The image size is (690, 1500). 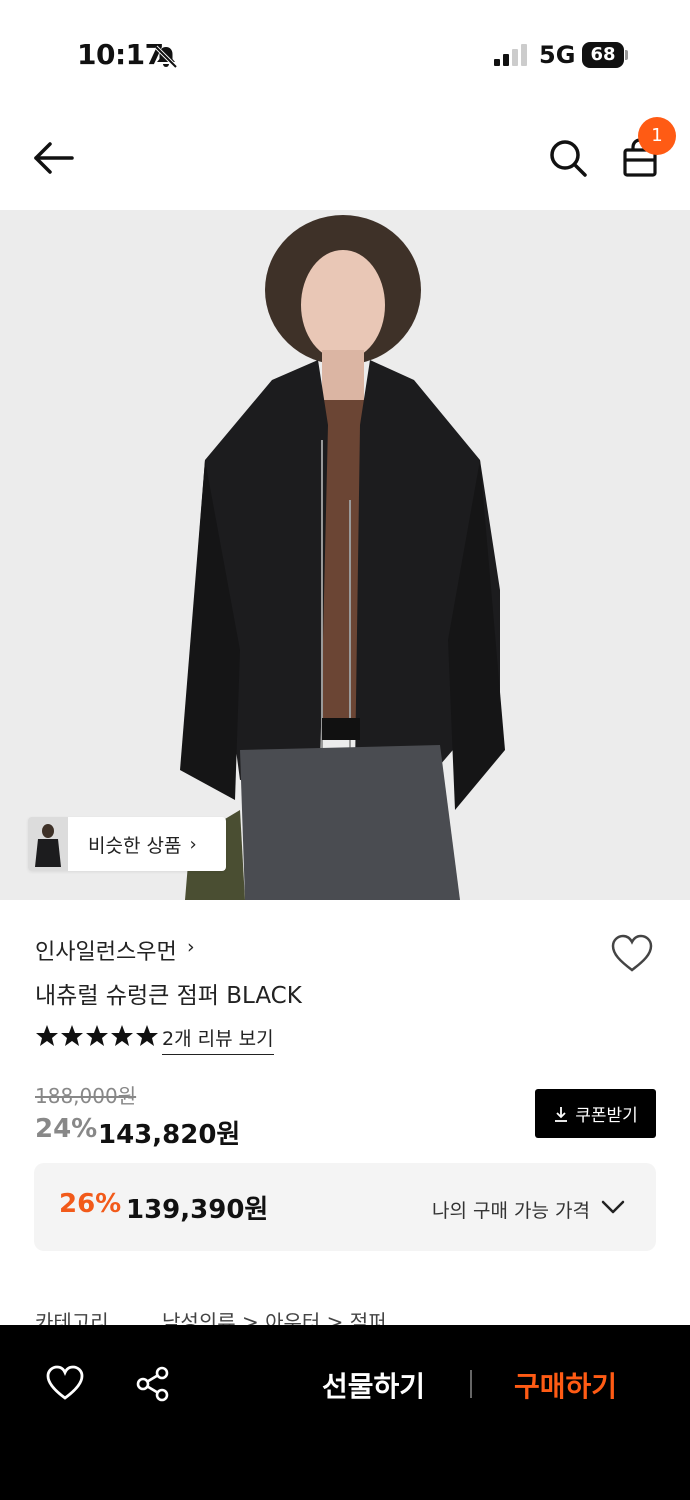 What do you see at coordinates (345, 1412) in the screenshot?
I see `bottom-action-bar: 선물하기 구매하기` at bounding box center [345, 1412].